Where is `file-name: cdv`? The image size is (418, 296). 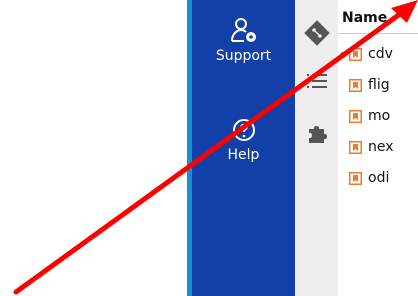 file-name: cdv is located at coordinates (380, 54).